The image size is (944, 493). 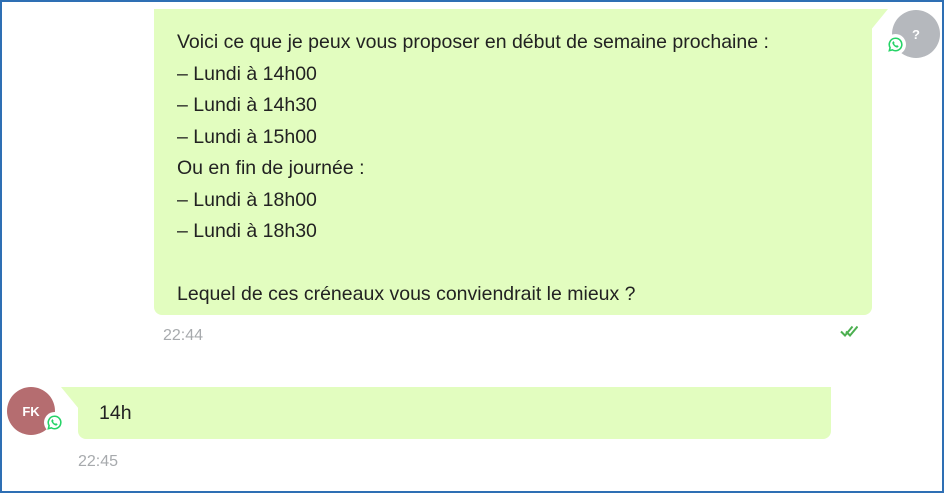 I want to click on incoming-message-bubble: 14h, so click(x=454, y=413).